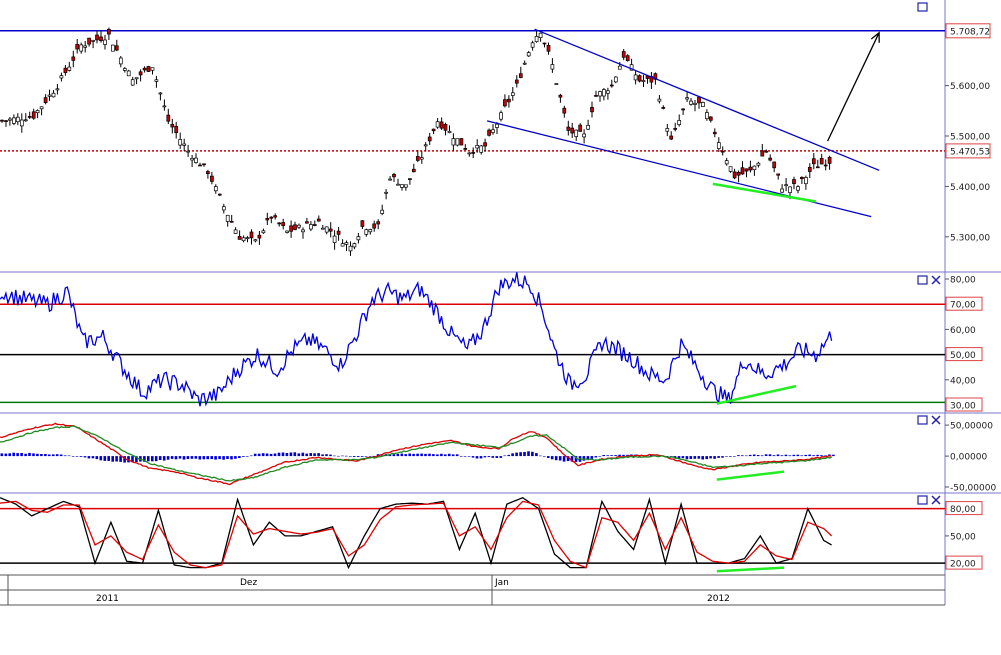  What do you see at coordinates (963, 381) in the screenshot?
I see `y-axis-tick-label: 40,00` at bounding box center [963, 381].